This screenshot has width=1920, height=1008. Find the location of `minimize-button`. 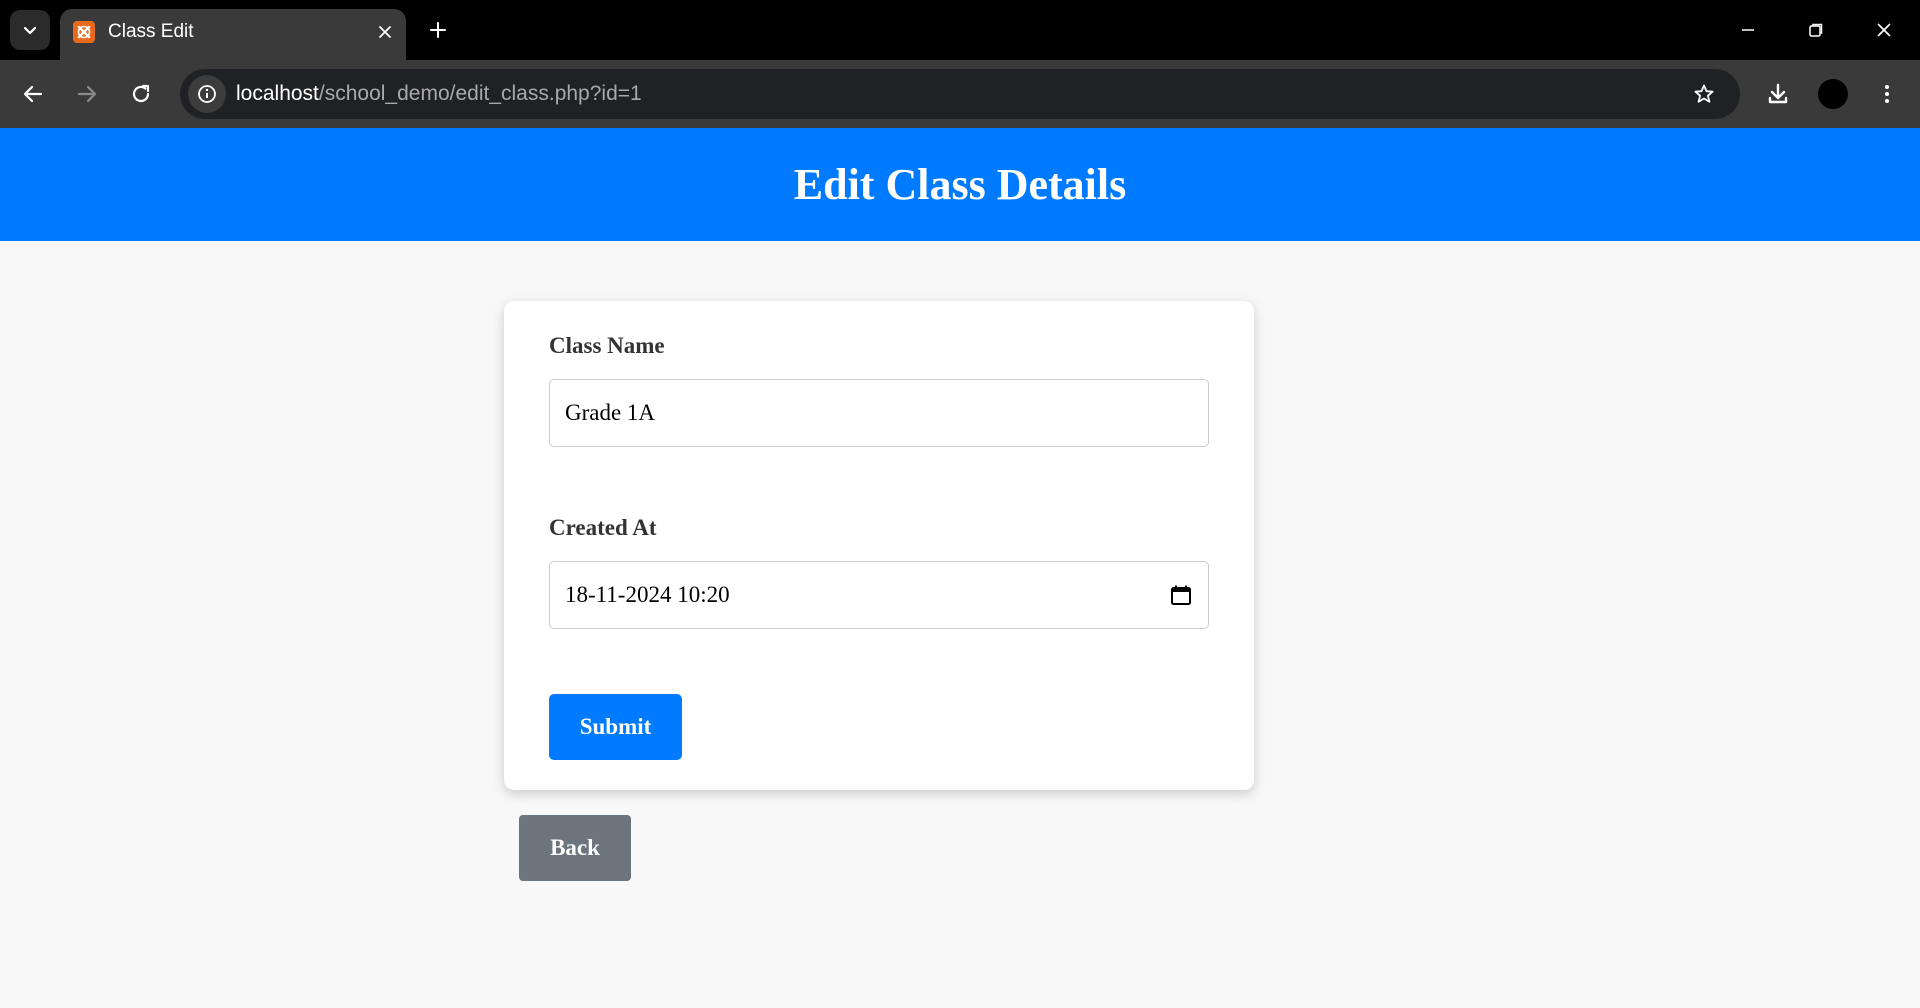

minimize-button is located at coordinates (1748, 30).